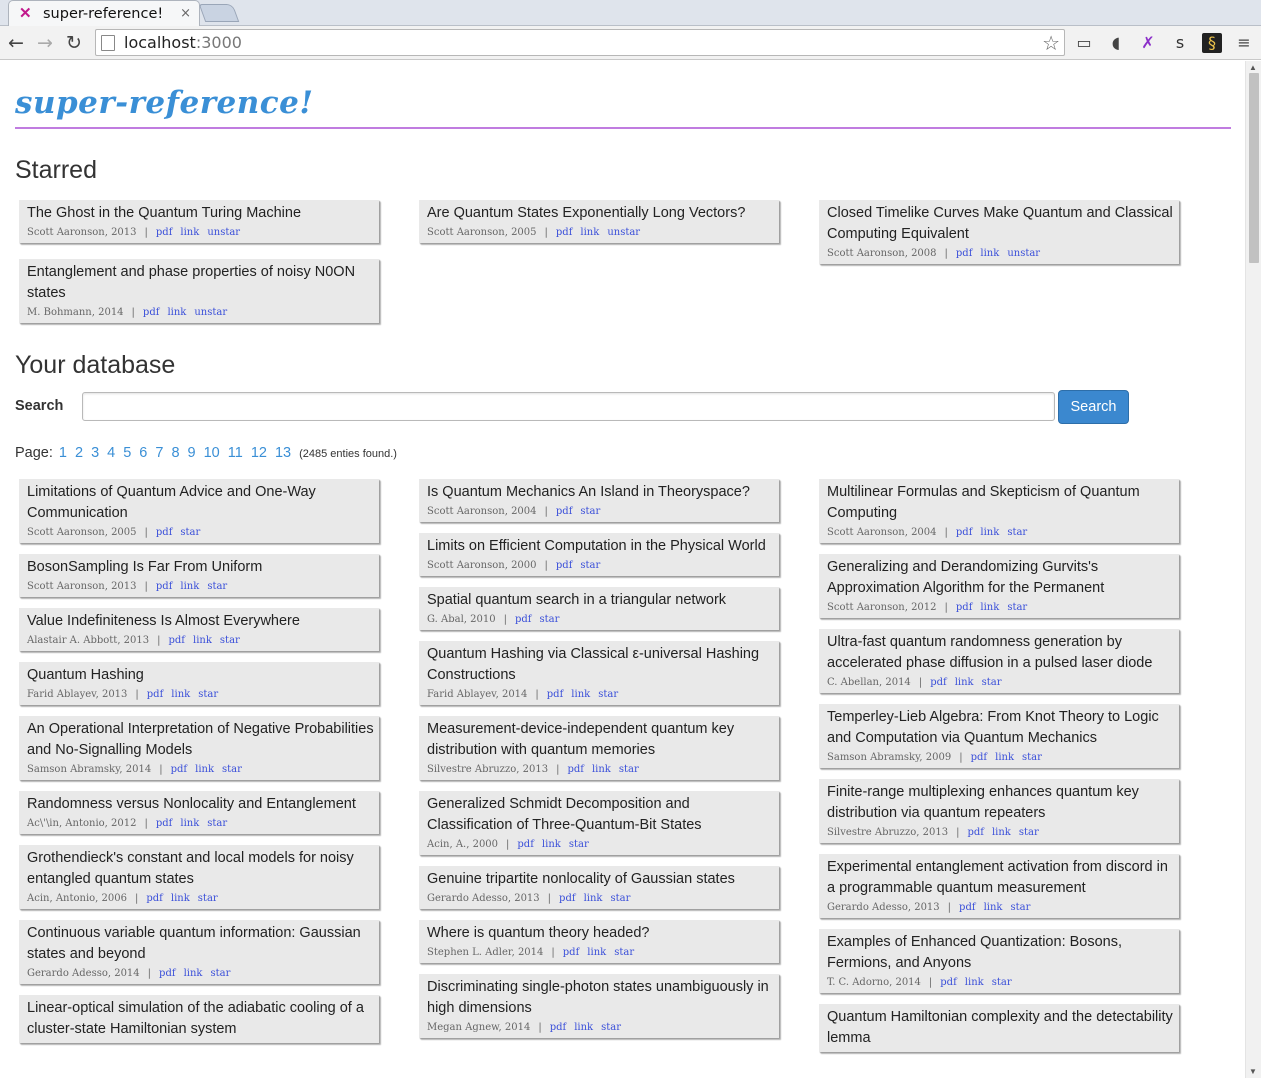  What do you see at coordinates (1148, 43) in the screenshot?
I see `extension-icon: ✗` at bounding box center [1148, 43].